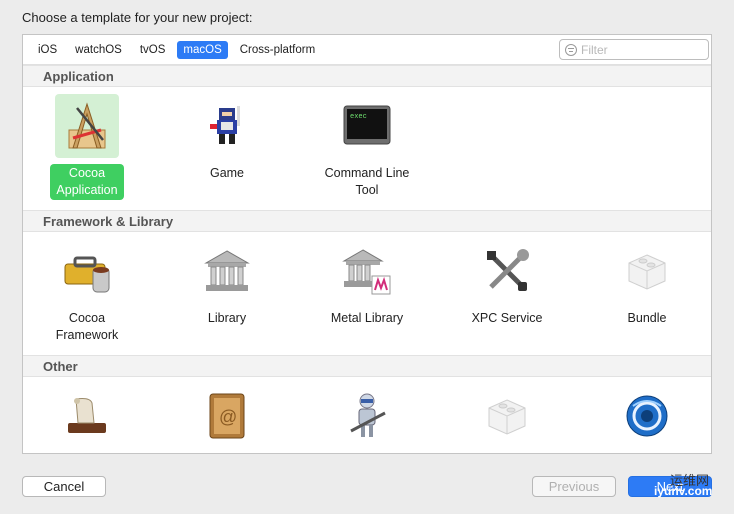 The image size is (734, 514). Describe the element at coordinates (202, 50) in the screenshot. I see `tab-macos: macOS` at that location.